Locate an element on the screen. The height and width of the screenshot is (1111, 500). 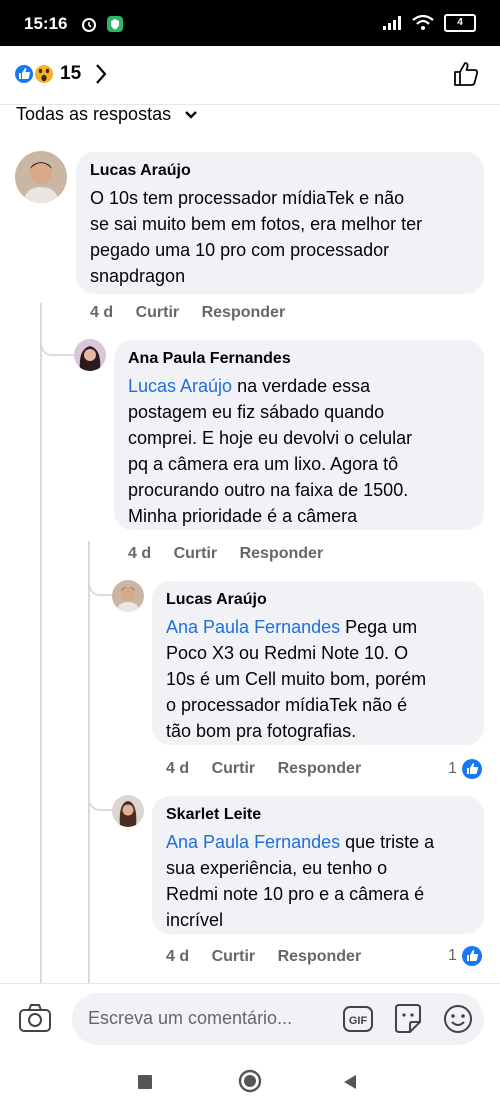
signal-icon is located at coordinates (392, 23).